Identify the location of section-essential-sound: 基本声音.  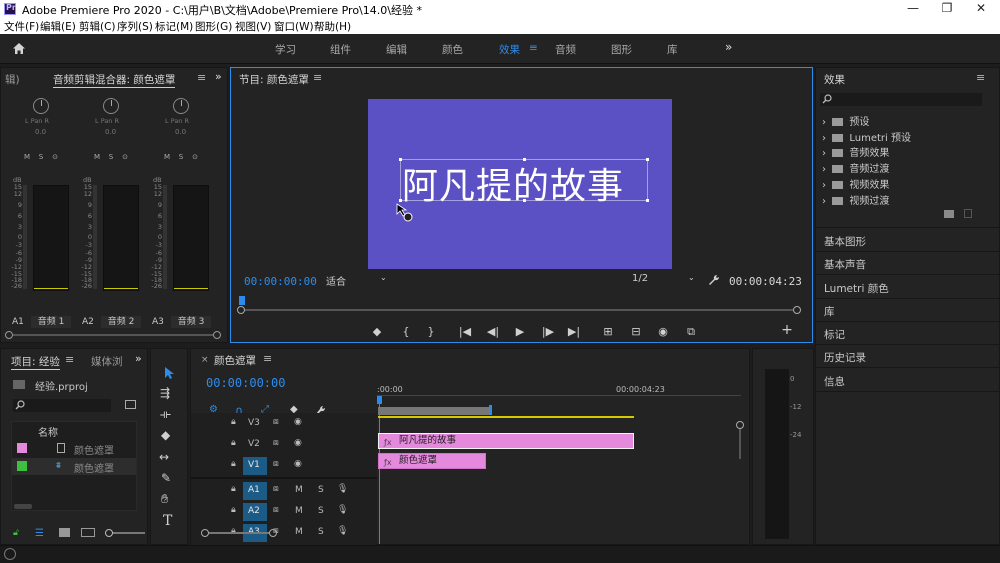
(845, 264).